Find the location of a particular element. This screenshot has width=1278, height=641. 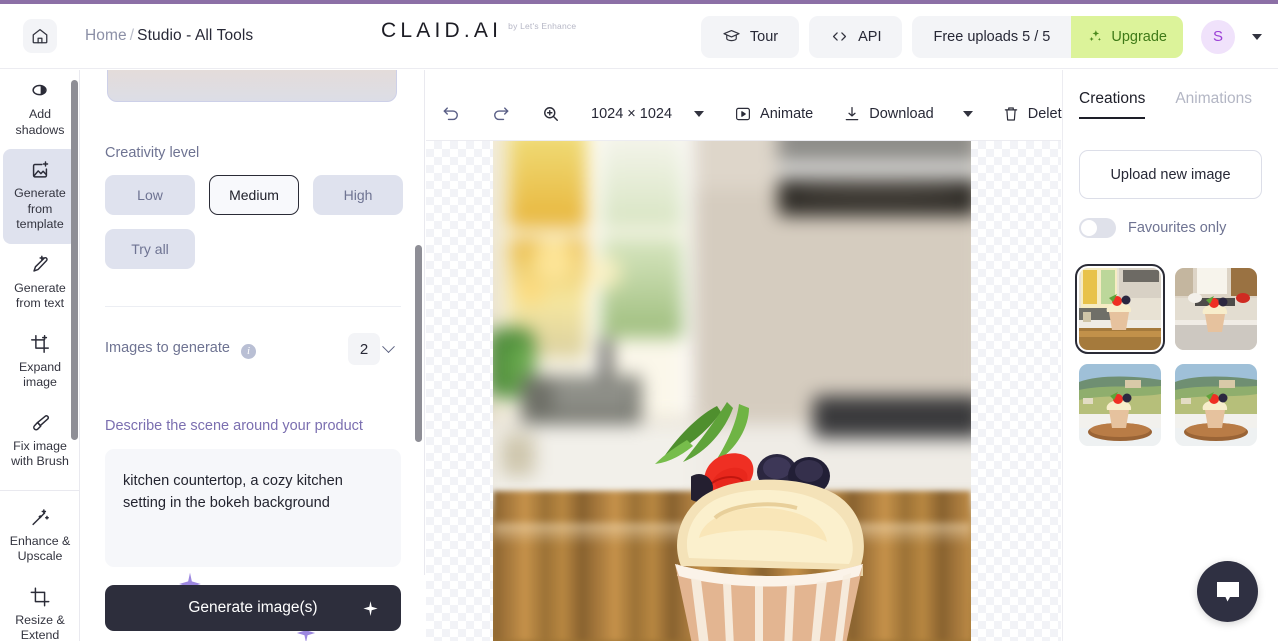

zoom-button is located at coordinates (551, 114).